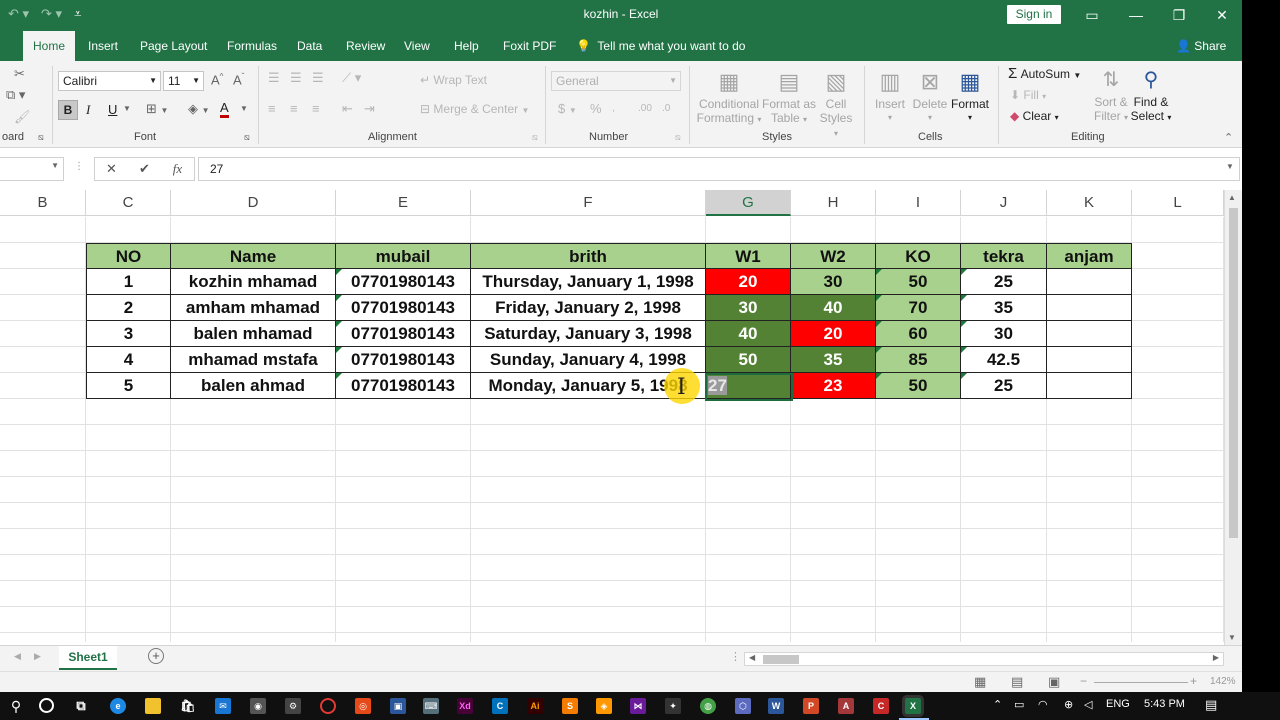 The height and width of the screenshot is (720, 1280). Describe the element at coordinates (253, 360) in the screenshot. I see `table-cell: mhamad mstafa` at that location.